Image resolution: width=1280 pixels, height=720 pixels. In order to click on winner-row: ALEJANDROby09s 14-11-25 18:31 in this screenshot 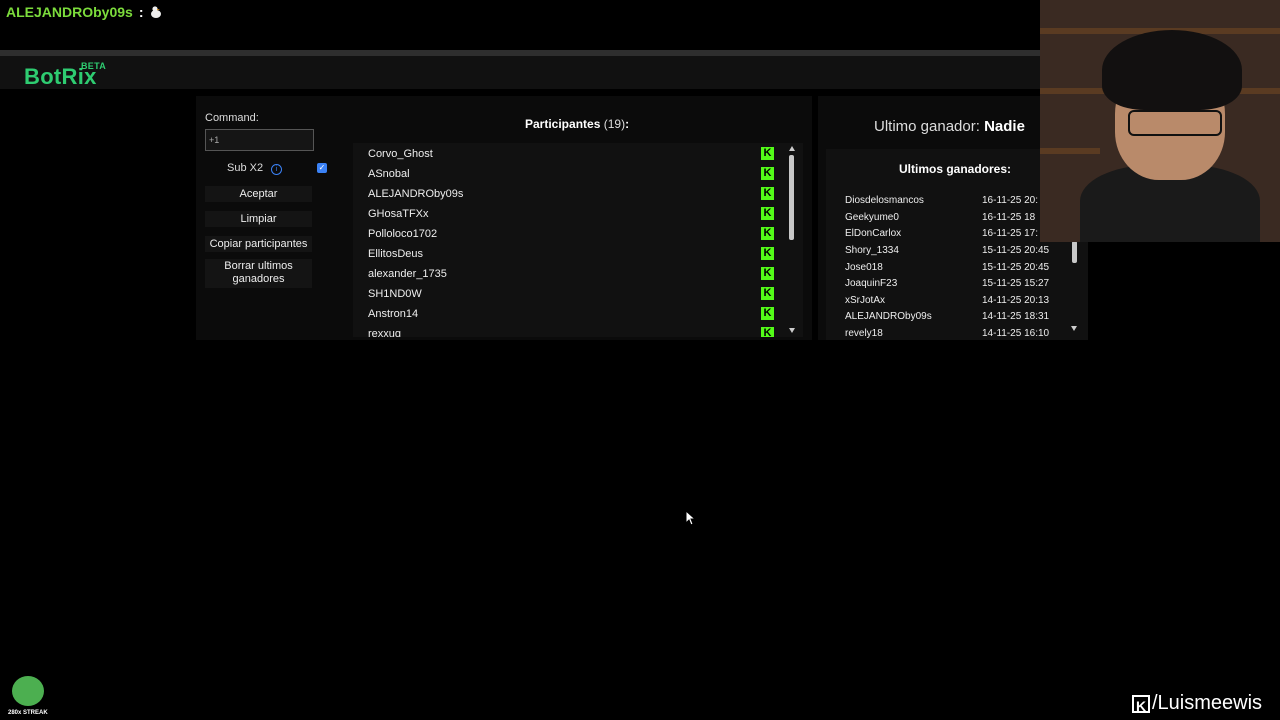, I will do `click(955, 318)`.